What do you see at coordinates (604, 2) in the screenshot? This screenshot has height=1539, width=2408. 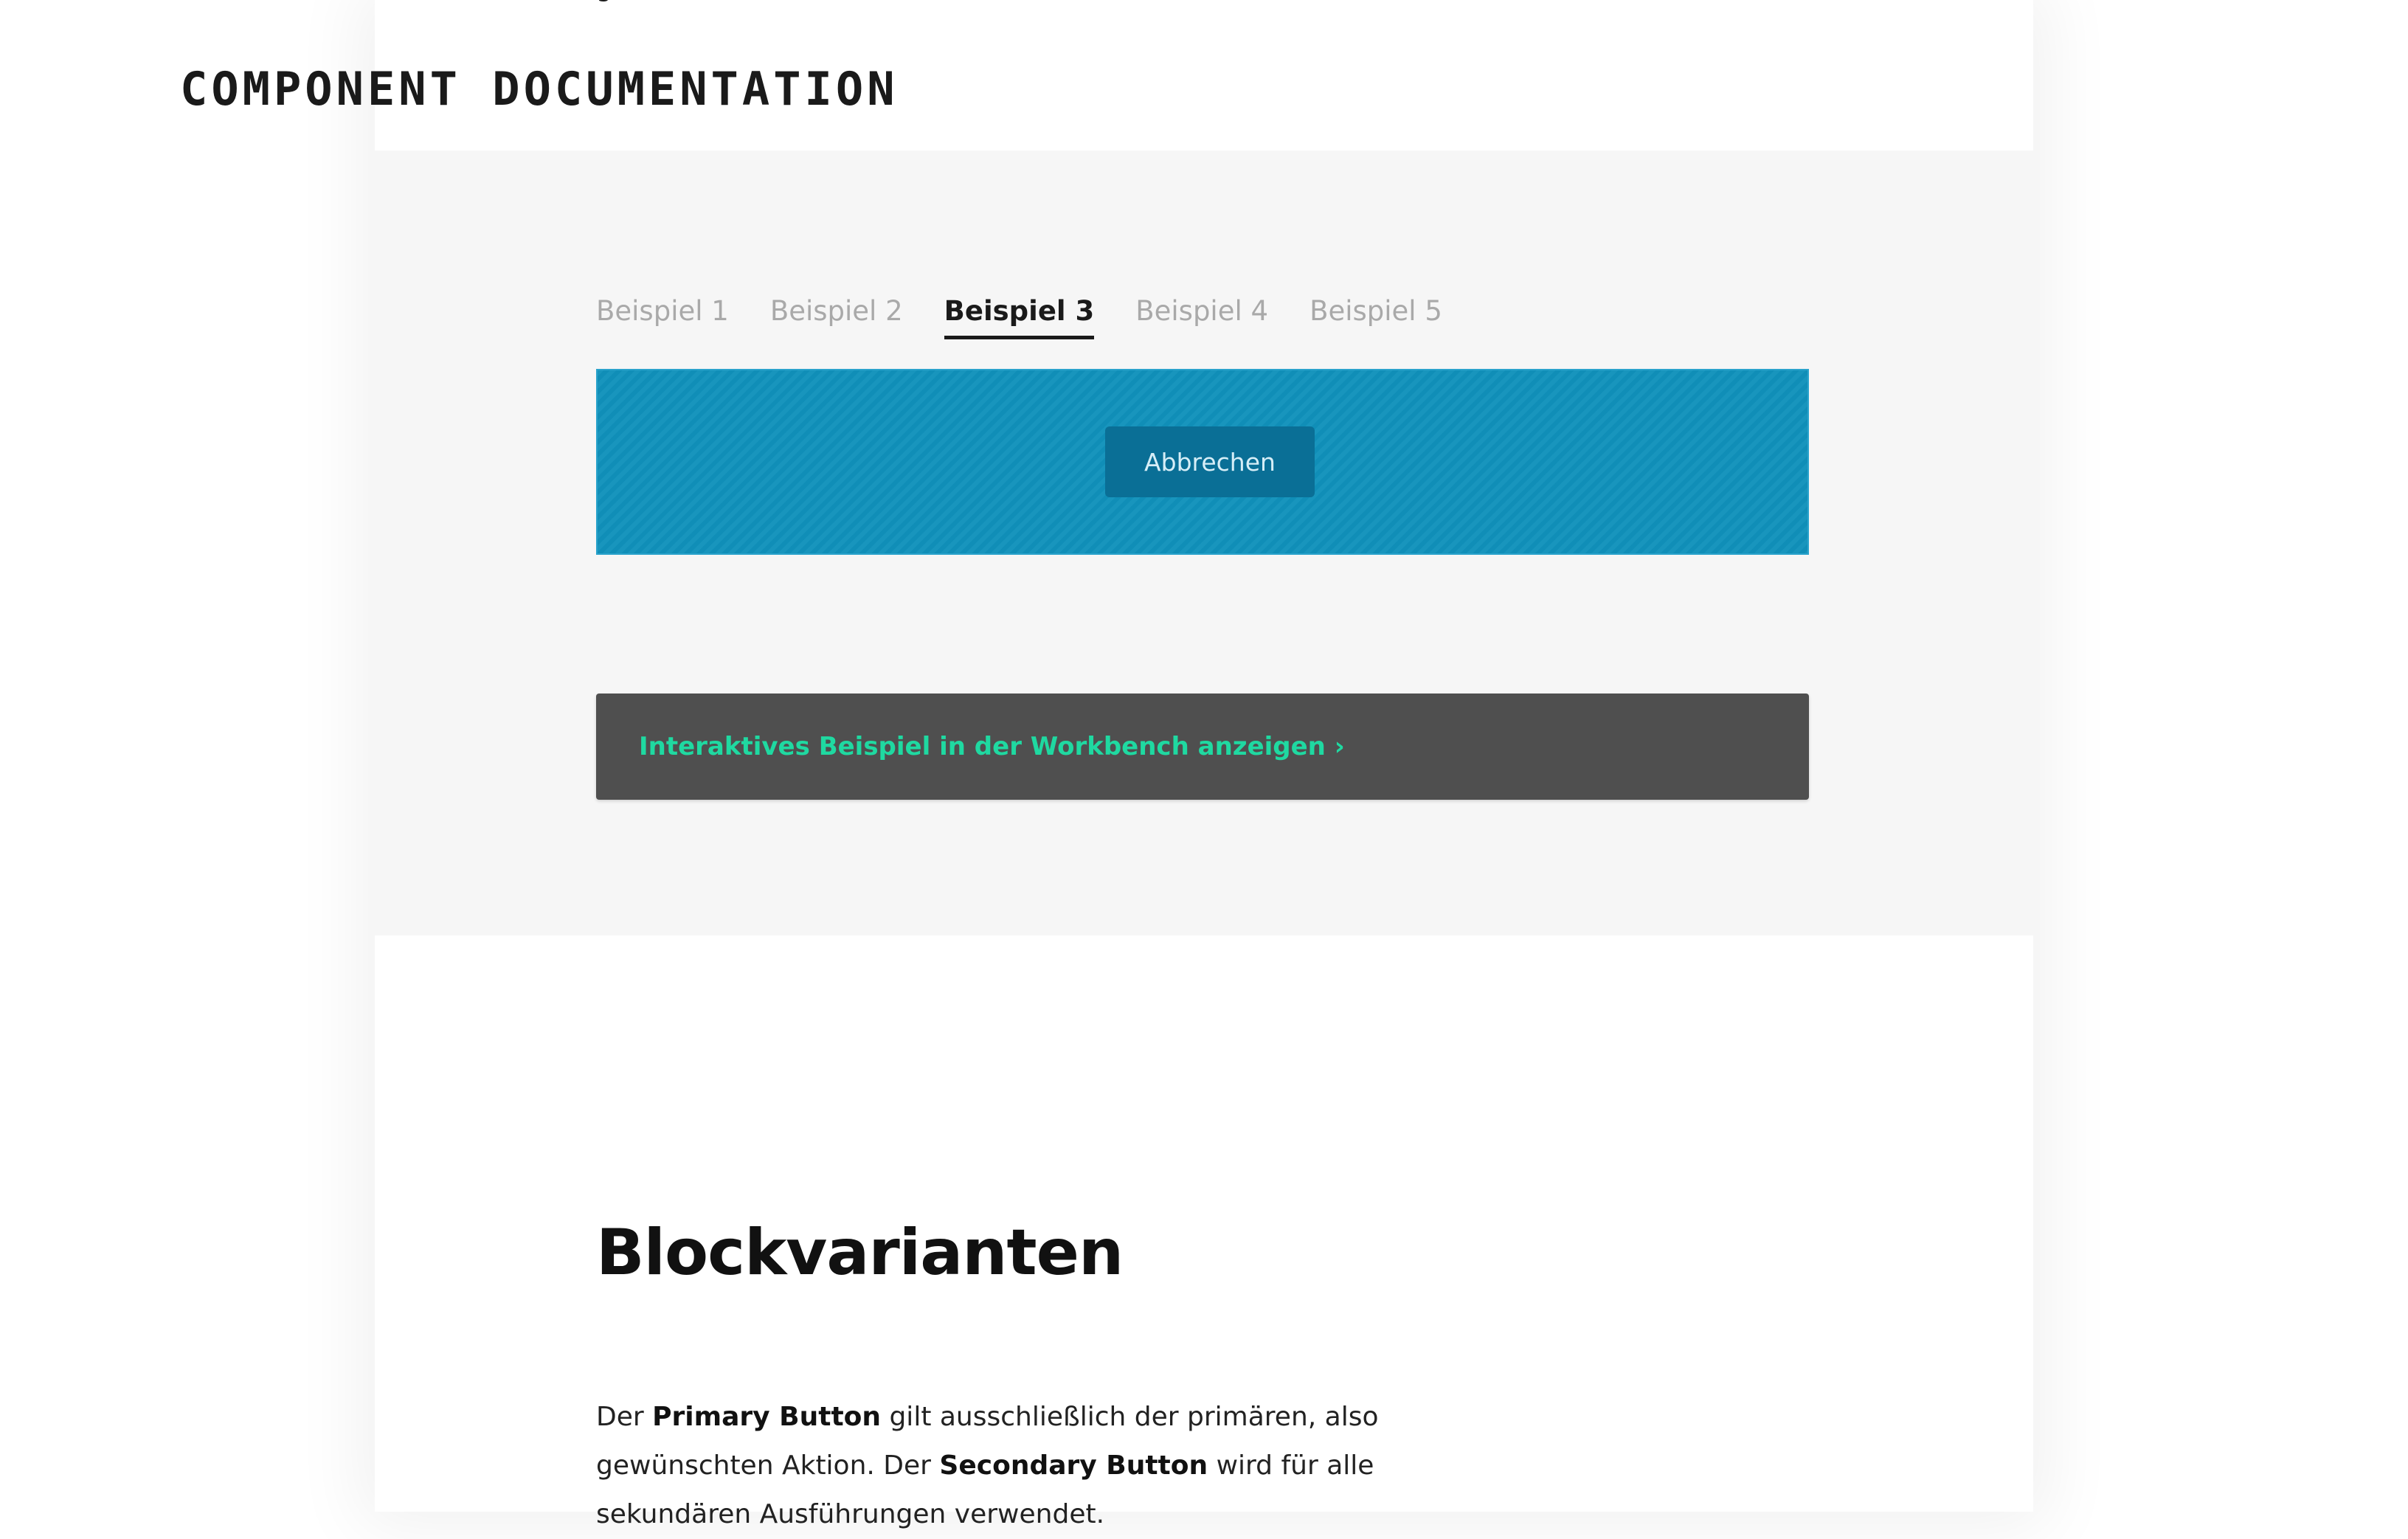 I see `cut-off-text-fragment: g` at bounding box center [604, 2].